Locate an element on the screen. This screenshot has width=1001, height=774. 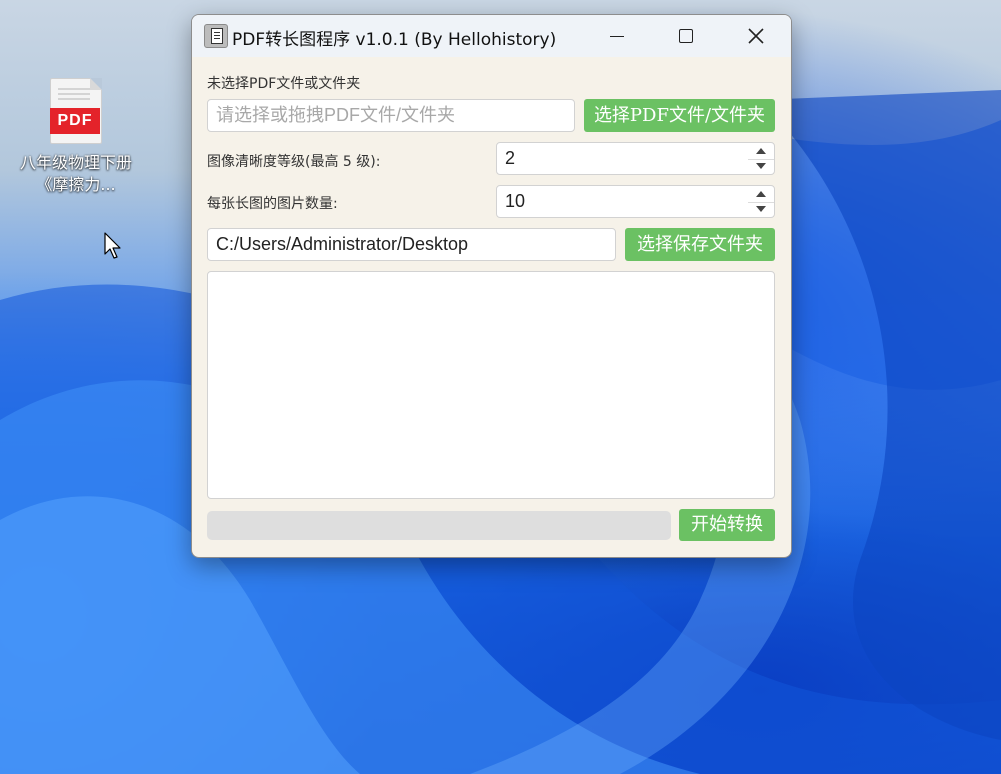
pdf-path-field is located at coordinates (391, 115).